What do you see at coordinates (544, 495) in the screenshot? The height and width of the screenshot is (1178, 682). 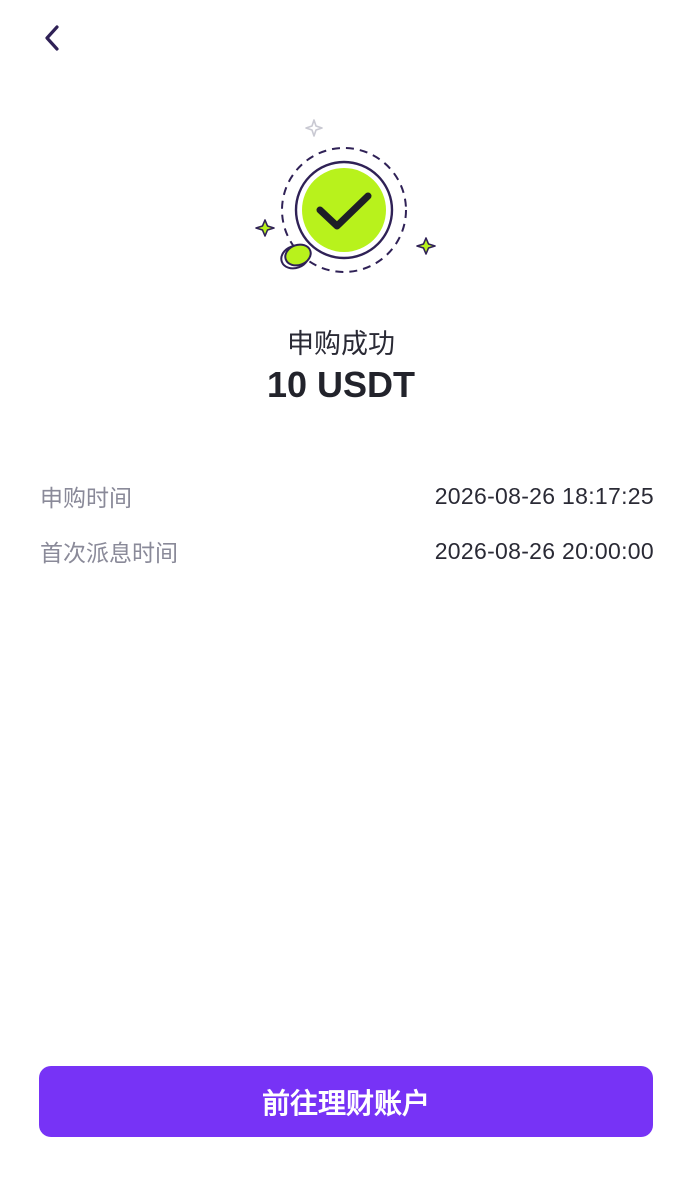 I see `detail-value: 2026-08-26 18:17:25` at bounding box center [544, 495].